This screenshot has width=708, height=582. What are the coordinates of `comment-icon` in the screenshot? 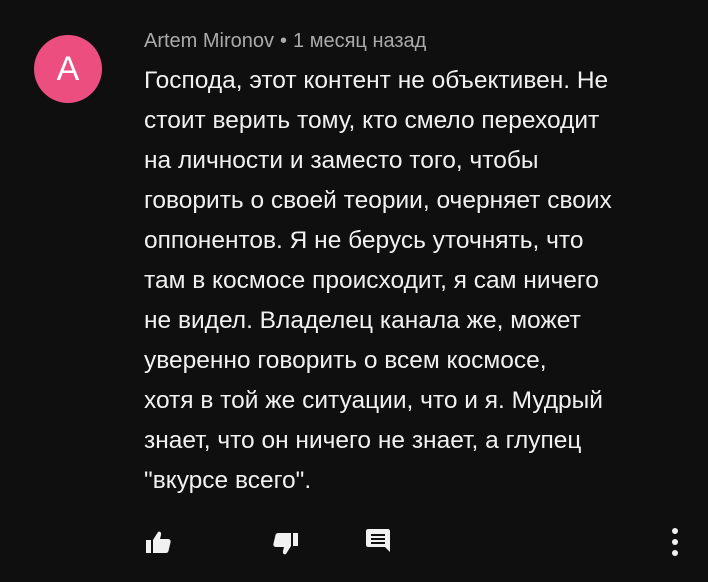 It's located at (378, 540).